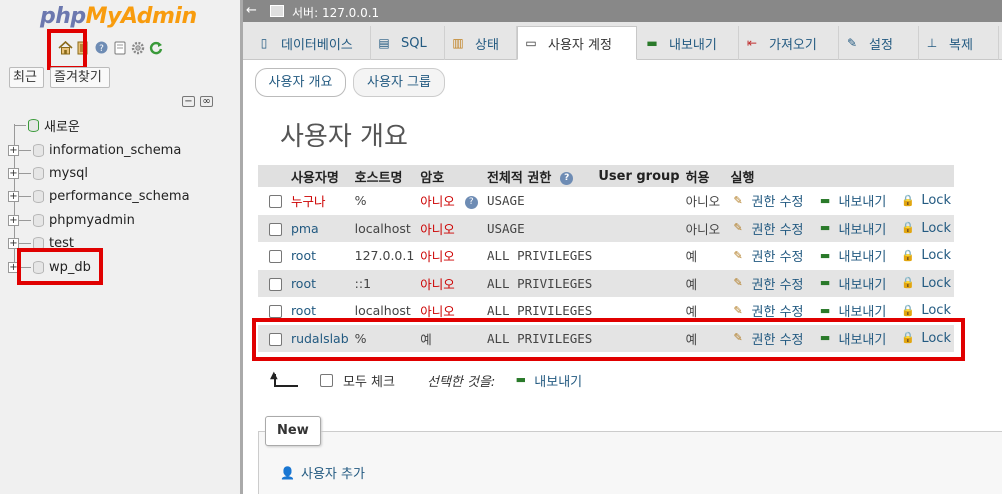 The image size is (1002, 494). What do you see at coordinates (47, 125) in the screenshot?
I see `tree-item-new: 새로운` at bounding box center [47, 125].